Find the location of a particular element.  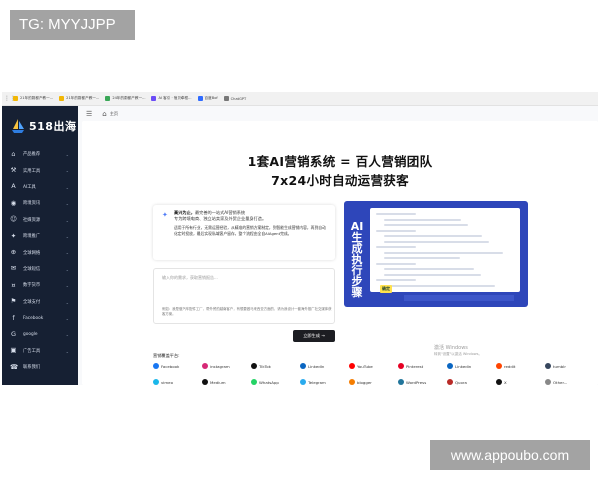

platform-item: WhatsApp is located at coordinates (275, 382).